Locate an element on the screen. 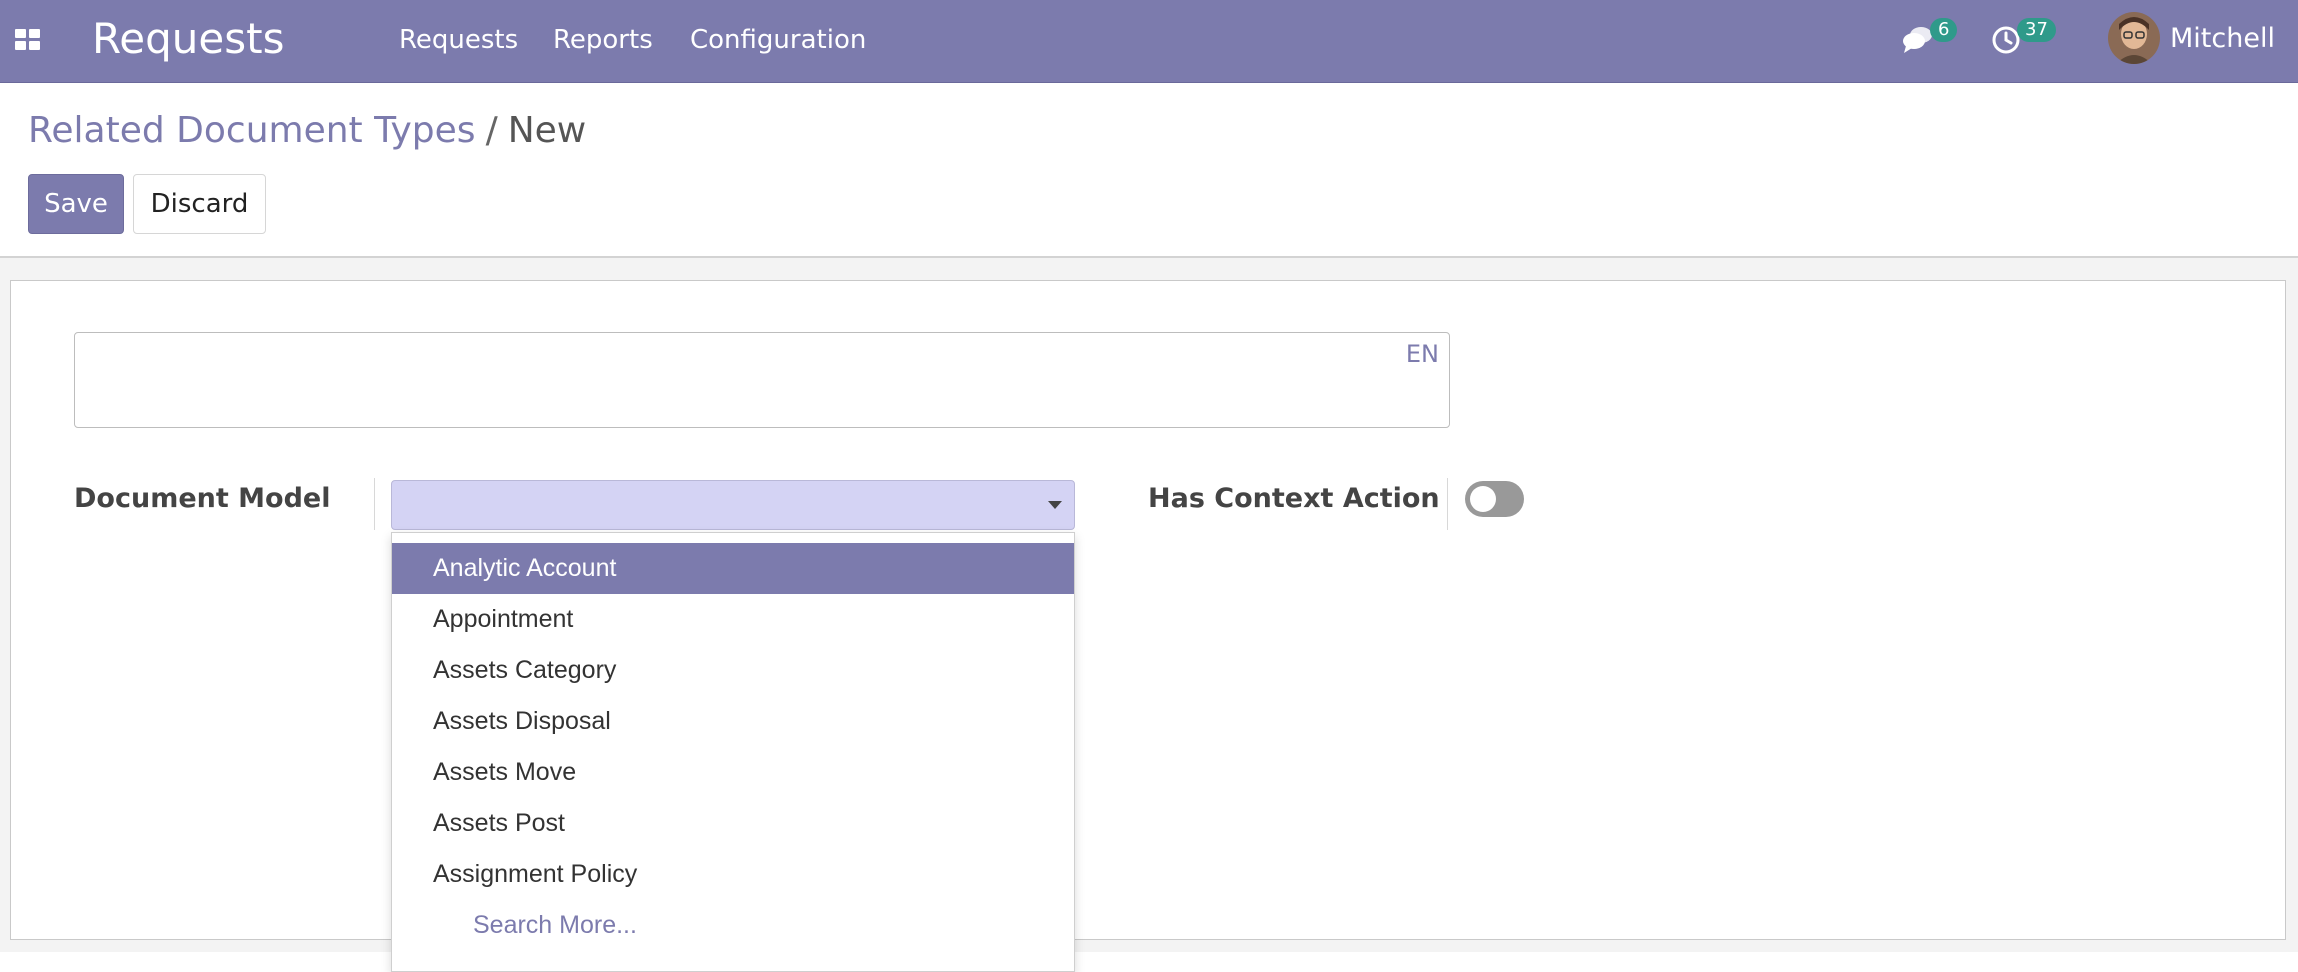 The image size is (2298, 972). dropdown-option: Assets Disposal is located at coordinates (733, 721).